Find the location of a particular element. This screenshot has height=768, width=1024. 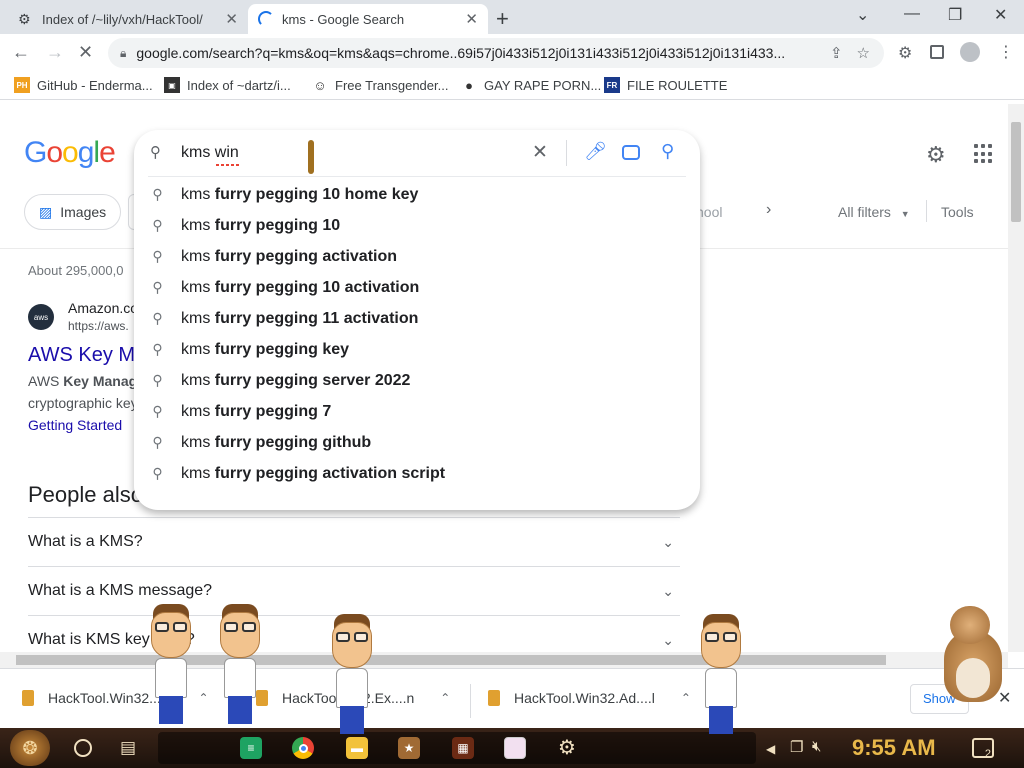

globe-icon: ● is located at coordinates (469, 85).